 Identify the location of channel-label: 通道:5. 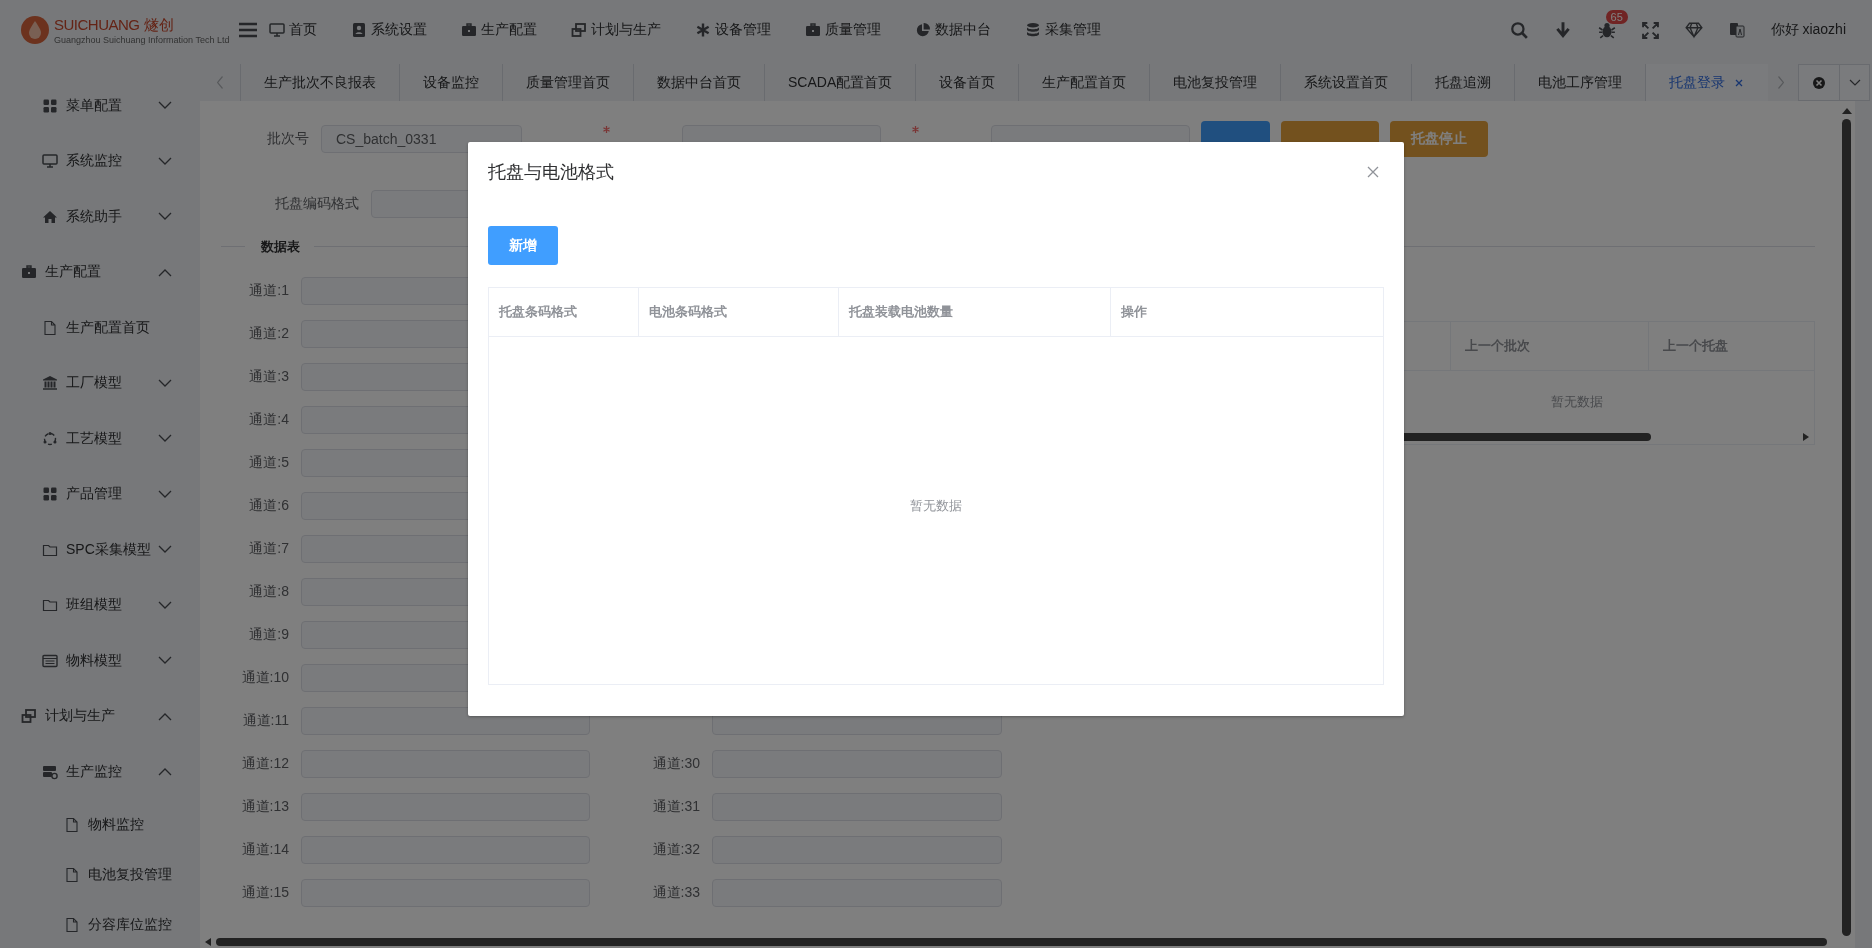
(268, 462).